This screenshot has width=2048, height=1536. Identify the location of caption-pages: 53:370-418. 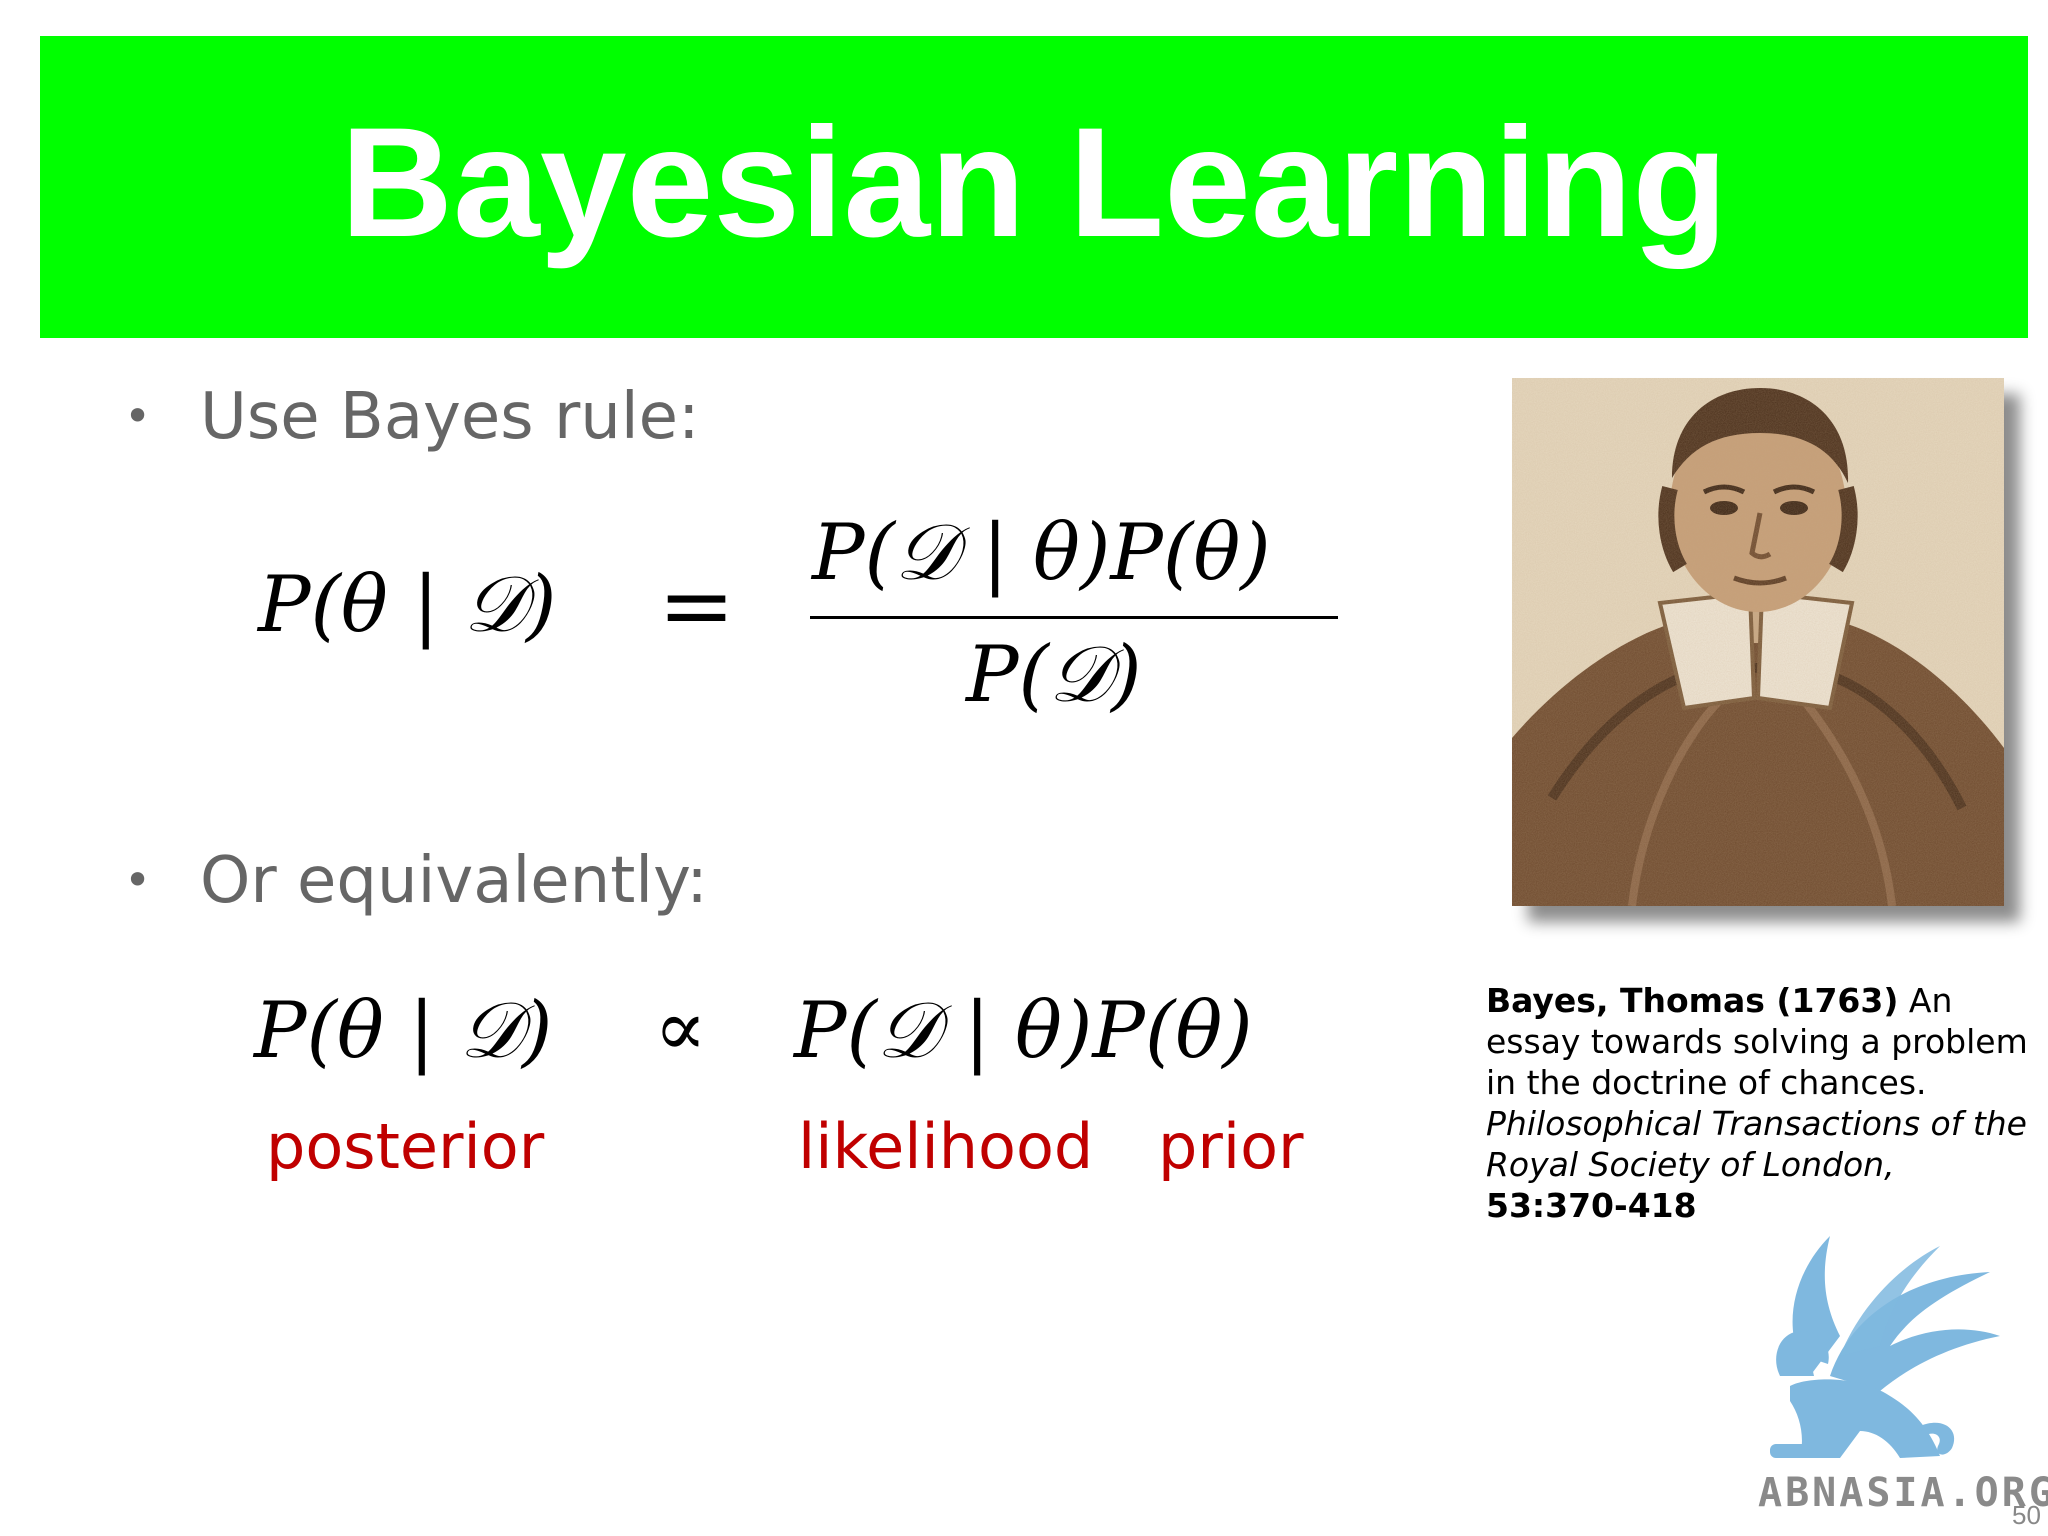
(1591, 1205).